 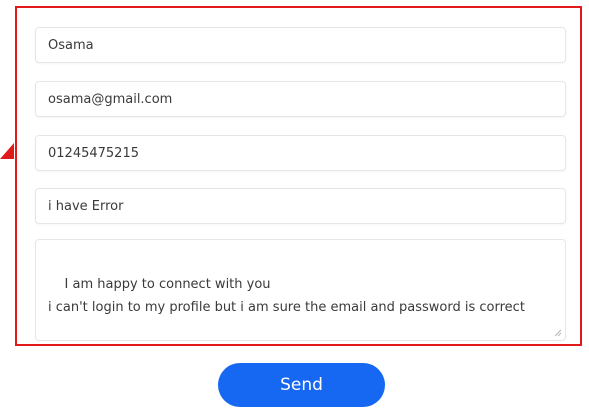 What do you see at coordinates (7, 151) in the screenshot?
I see `red-arrow-pointer-icon` at bounding box center [7, 151].